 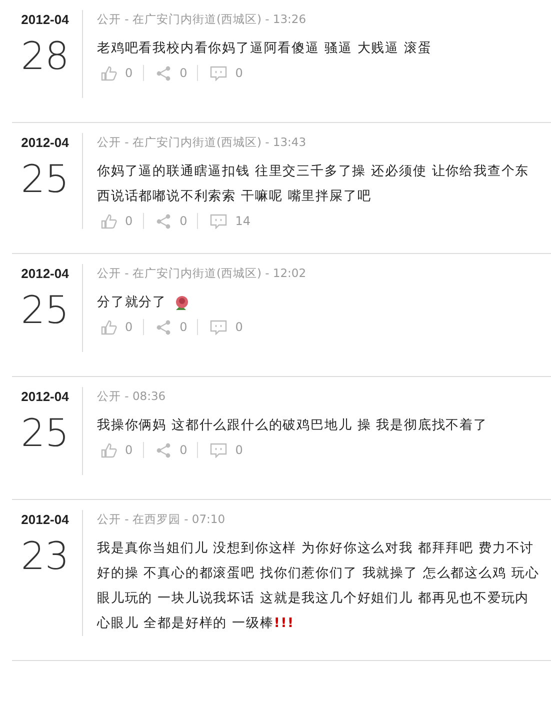 What do you see at coordinates (131, 303) in the screenshot?
I see `post-text: 分了就分了` at bounding box center [131, 303].